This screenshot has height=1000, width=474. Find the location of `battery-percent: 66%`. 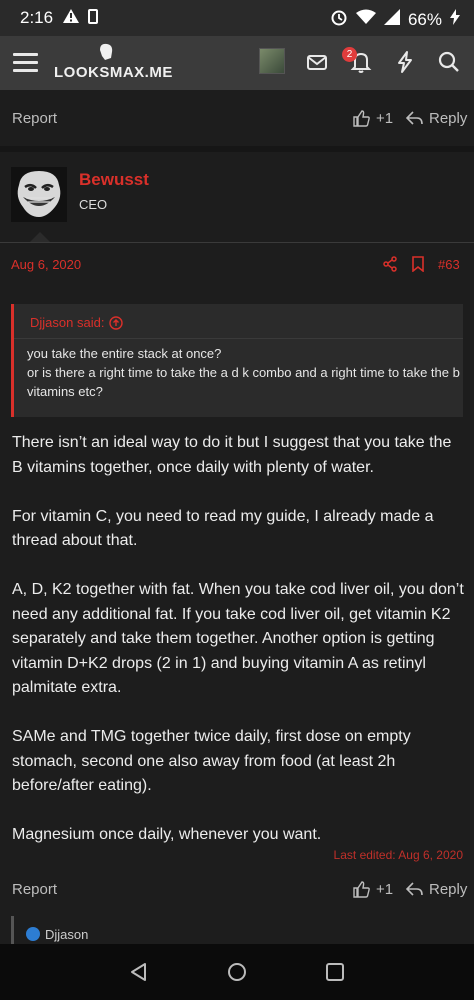

battery-percent: 66% is located at coordinates (424, 19).